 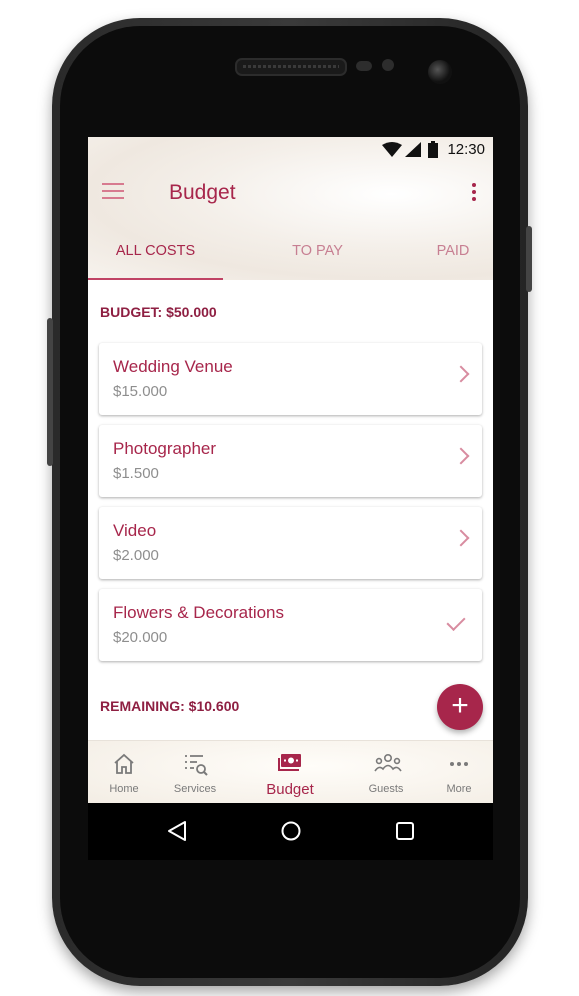 What do you see at coordinates (440, 72) in the screenshot?
I see `front-camera` at bounding box center [440, 72].